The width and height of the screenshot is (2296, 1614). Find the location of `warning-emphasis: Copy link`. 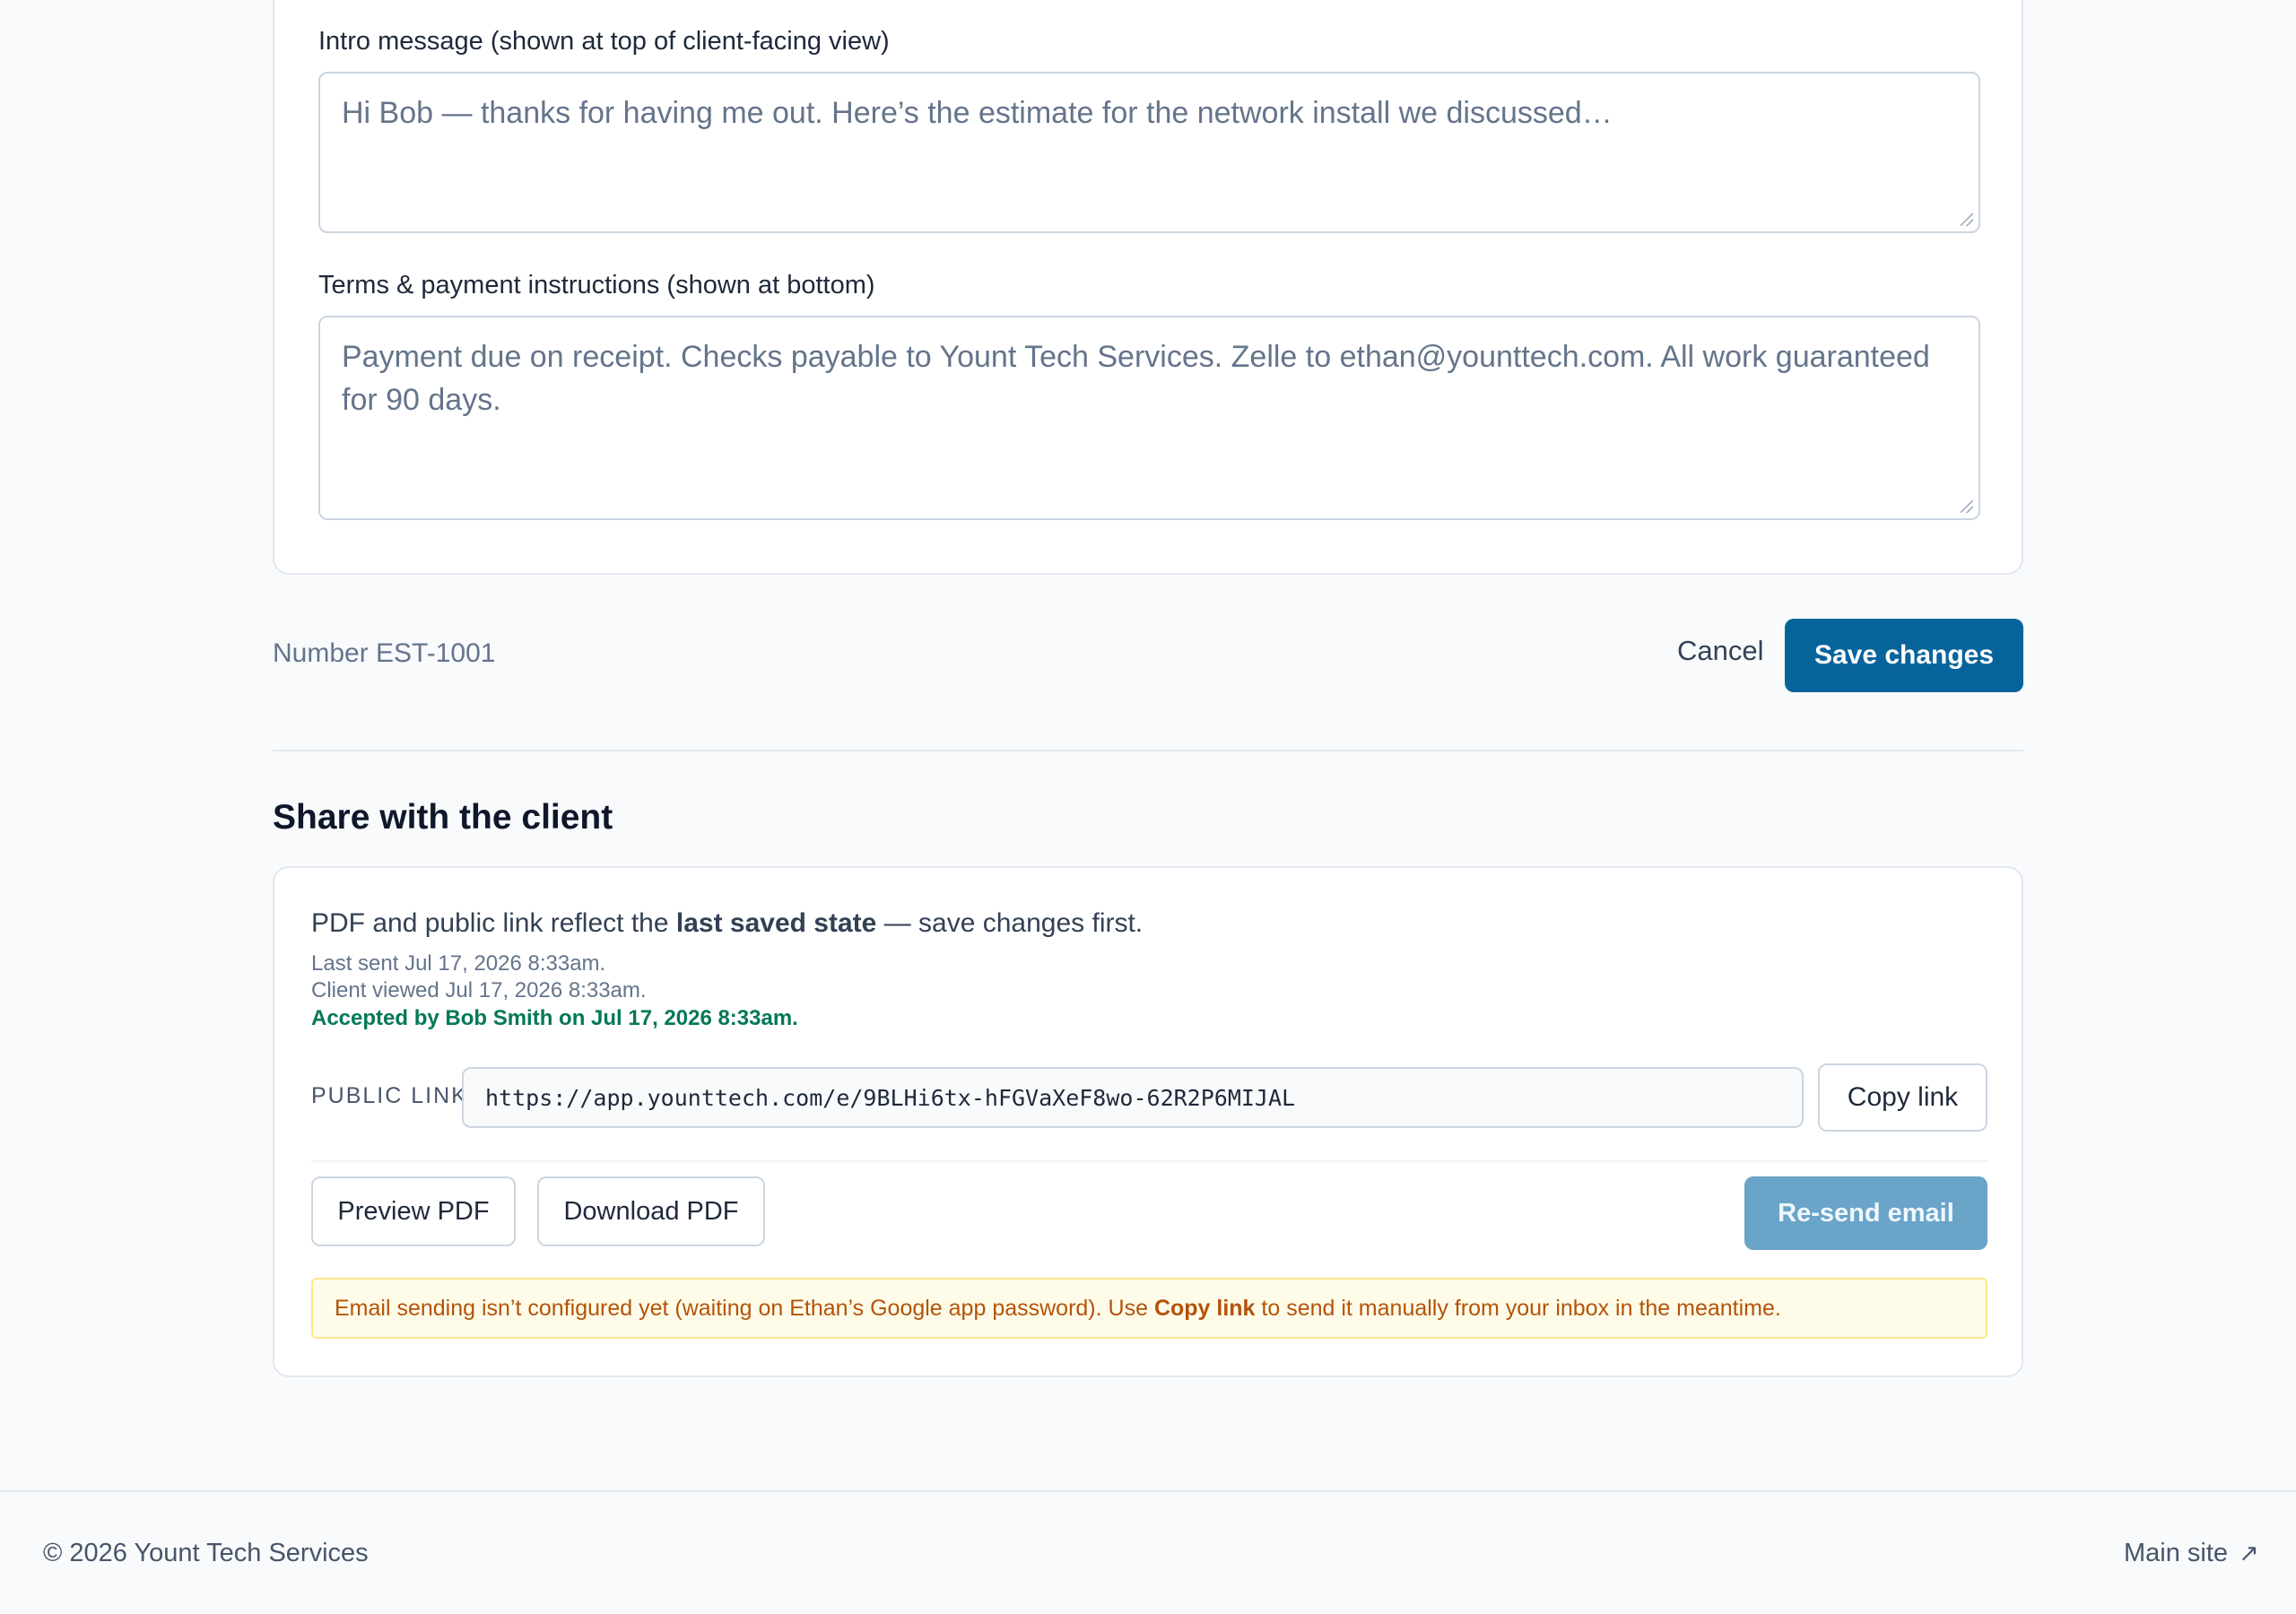

warning-emphasis: Copy link is located at coordinates (1204, 1308).